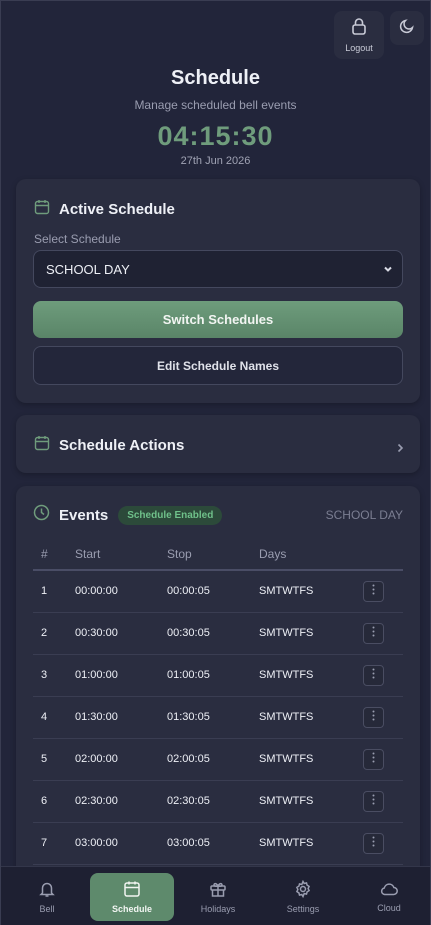 The height and width of the screenshot is (925, 431). Describe the element at coordinates (359, 28) in the screenshot. I see `lock-icon` at that location.